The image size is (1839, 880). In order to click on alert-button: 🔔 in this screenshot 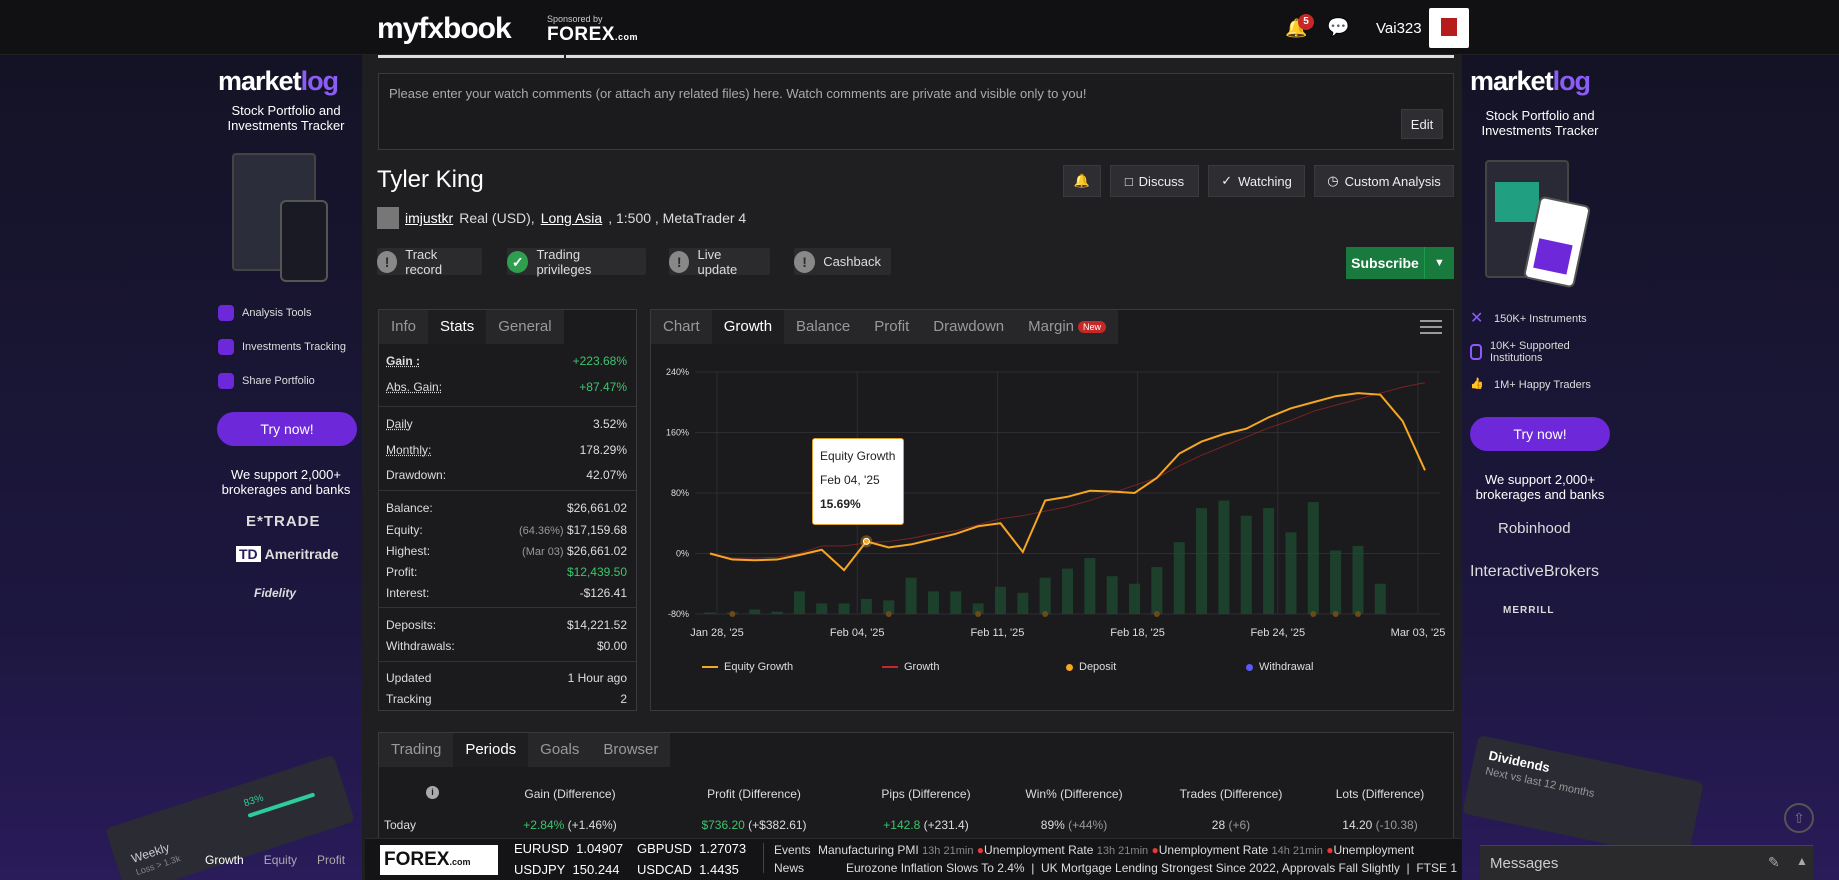, I will do `click(1082, 181)`.